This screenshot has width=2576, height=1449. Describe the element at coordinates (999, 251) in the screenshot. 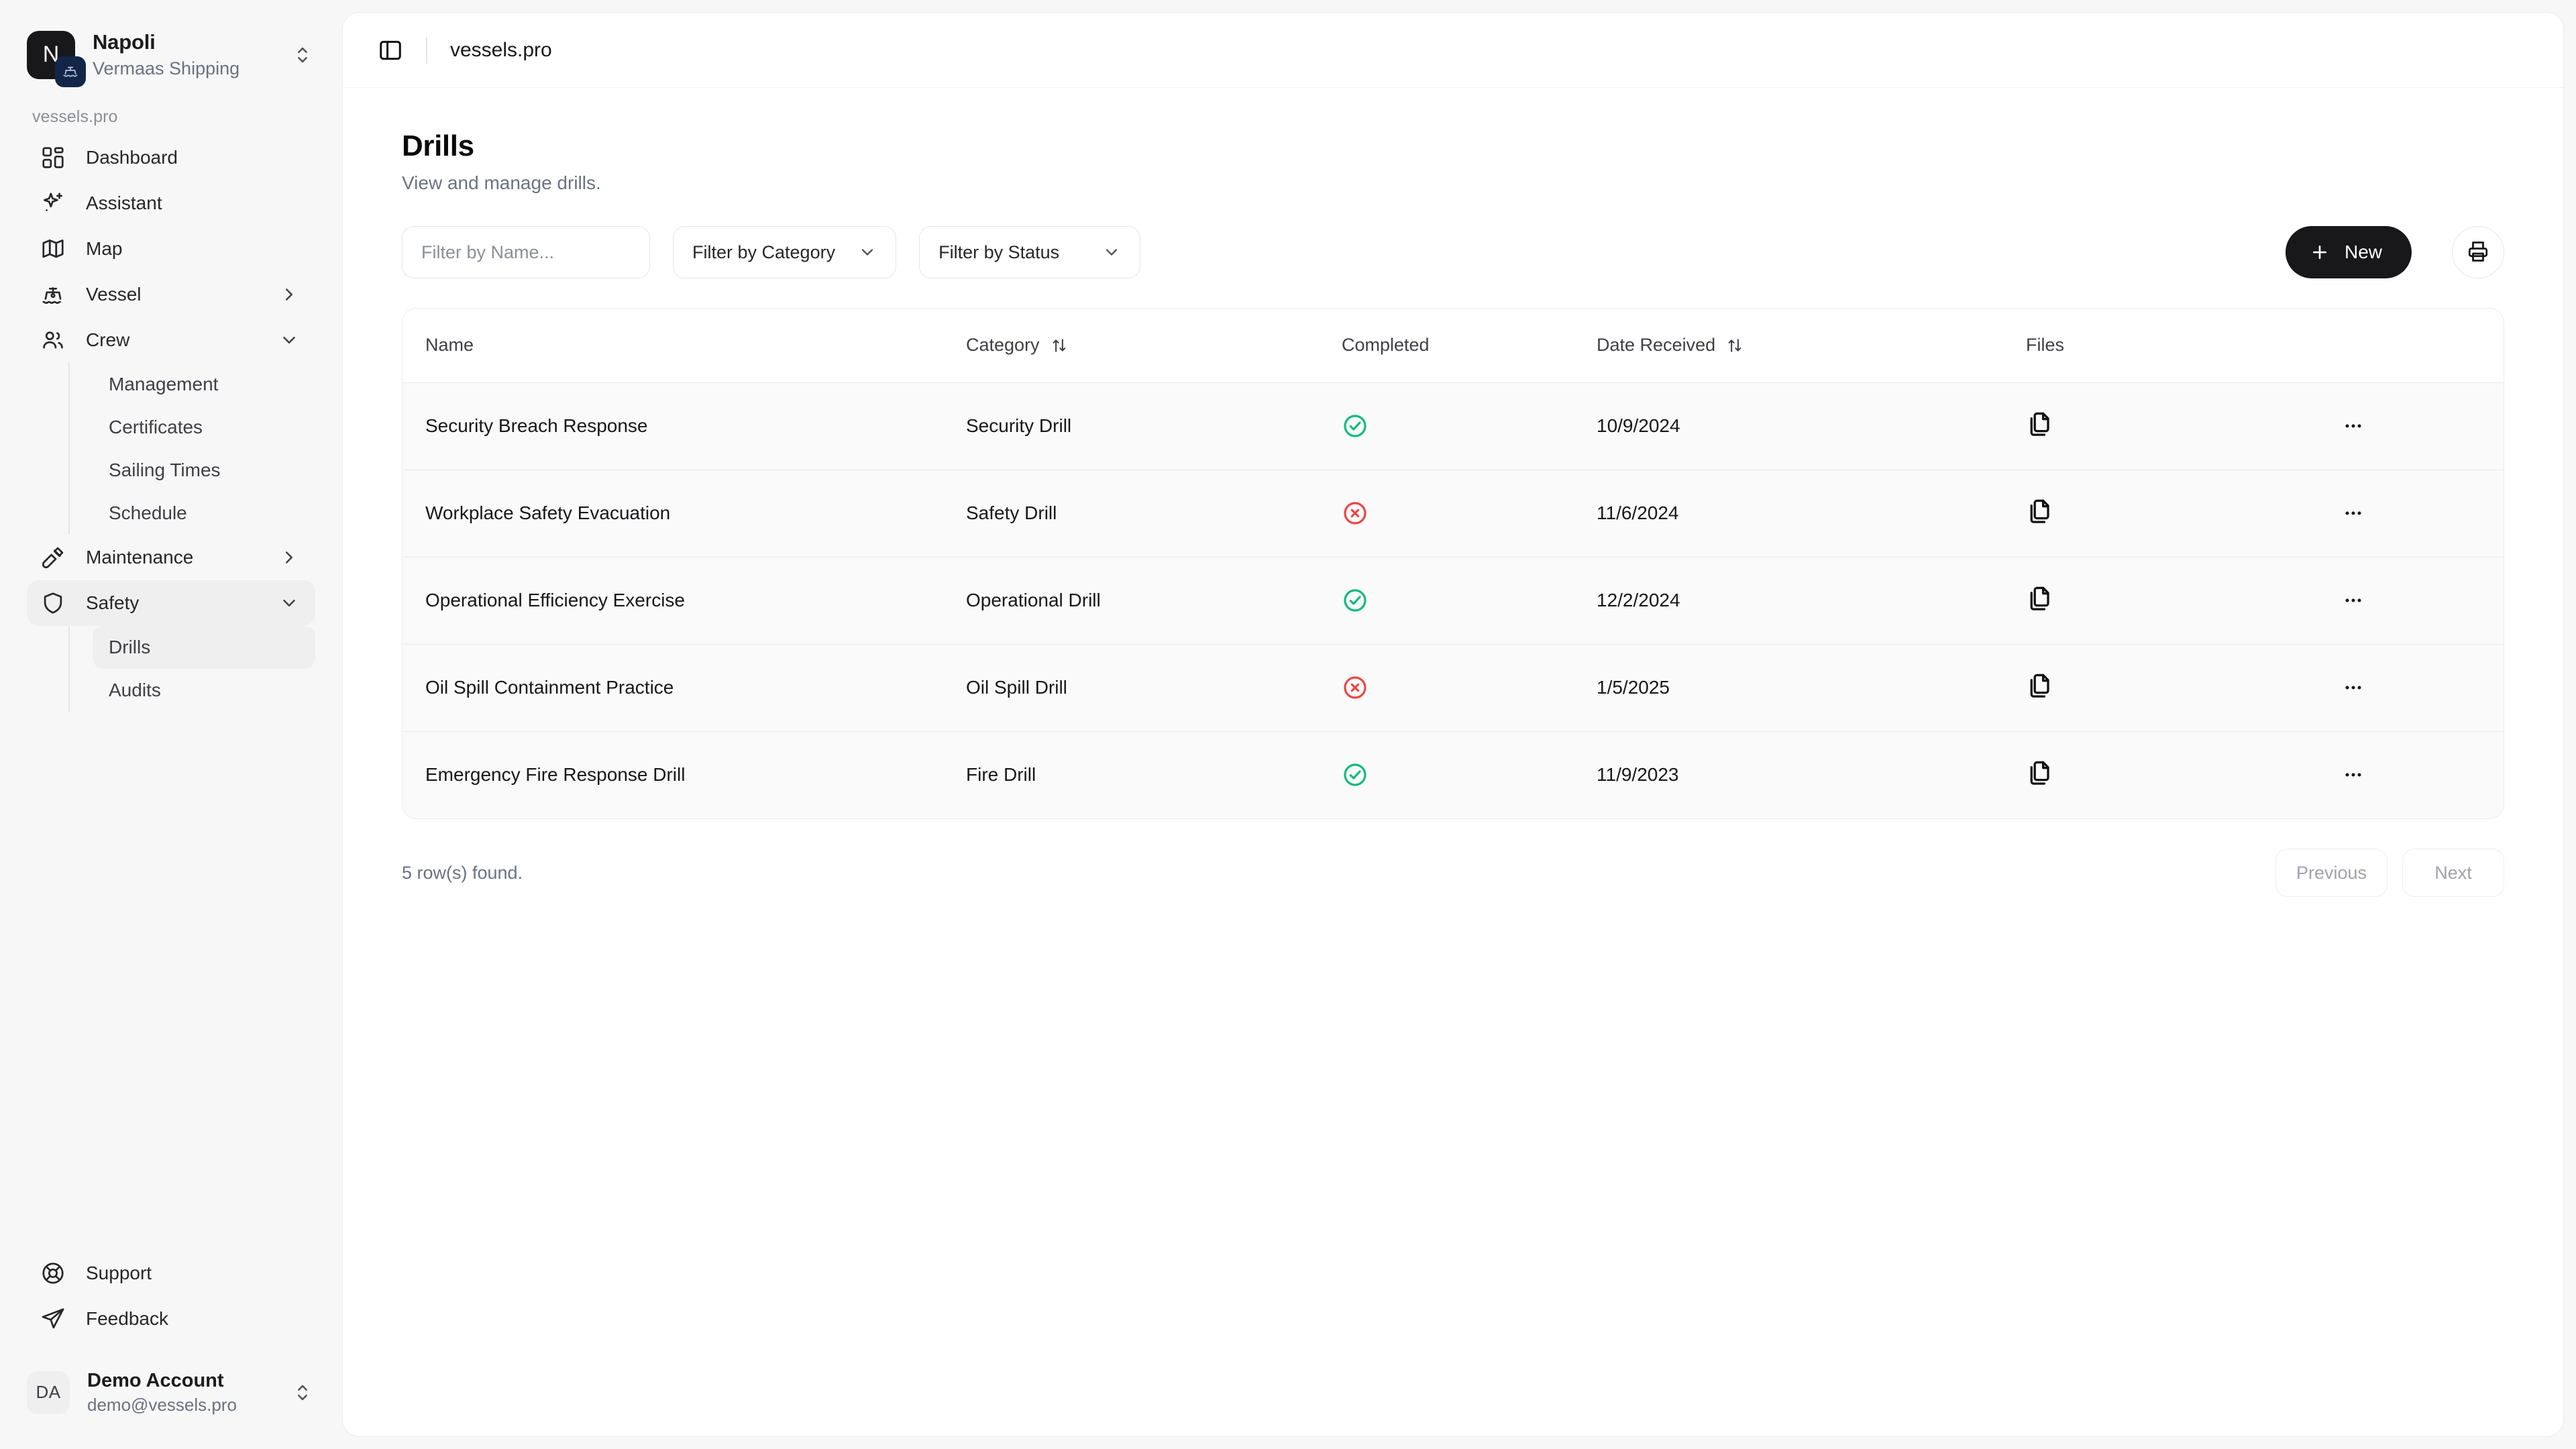

I see `status-filter-label: Filter by Status` at that location.